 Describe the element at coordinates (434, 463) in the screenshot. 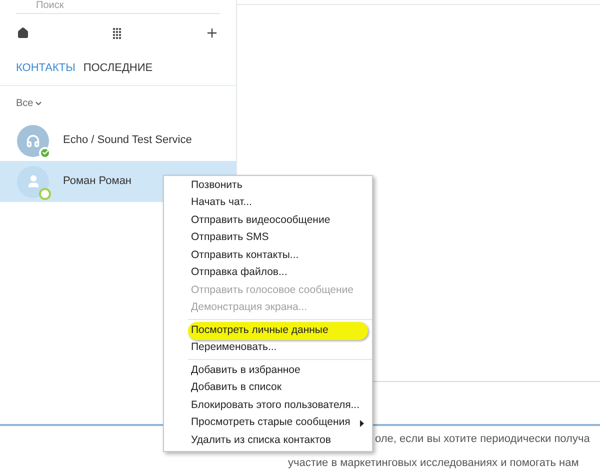

I see `footer-text: участие в маркетинговых исследованиях и помогать нам` at that location.